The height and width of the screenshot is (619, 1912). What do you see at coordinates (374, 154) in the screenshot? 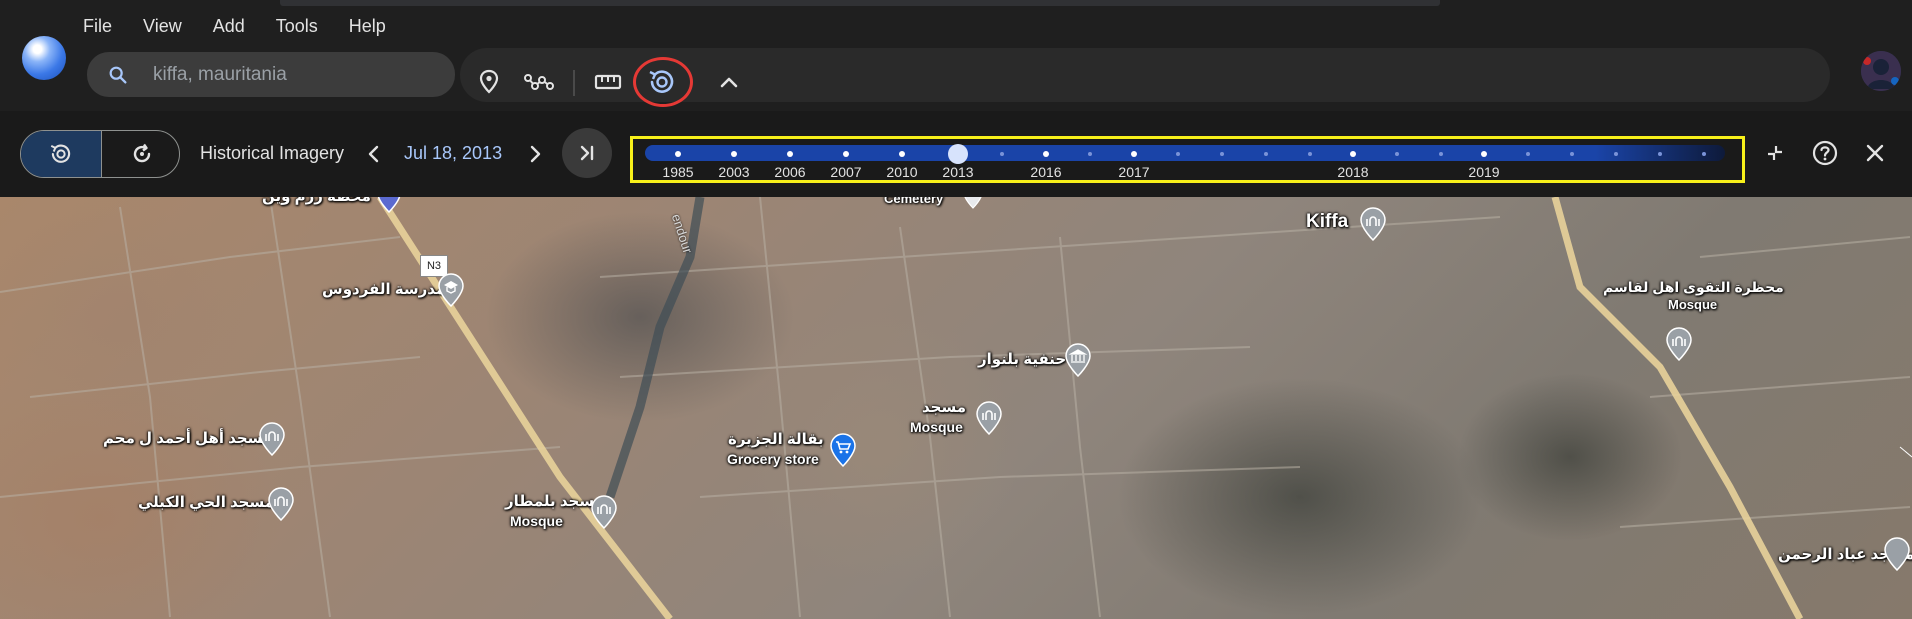
I see `previous-date-chevron-icon` at bounding box center [374, 154].